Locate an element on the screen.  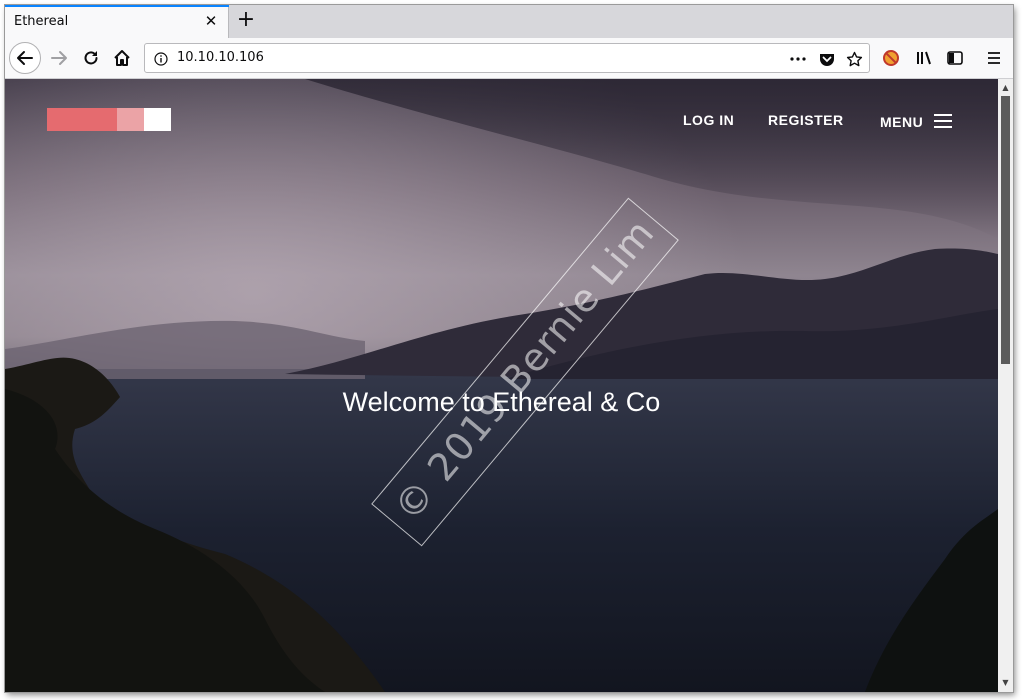
sidebar-icon is located at coordinates (955, 58).